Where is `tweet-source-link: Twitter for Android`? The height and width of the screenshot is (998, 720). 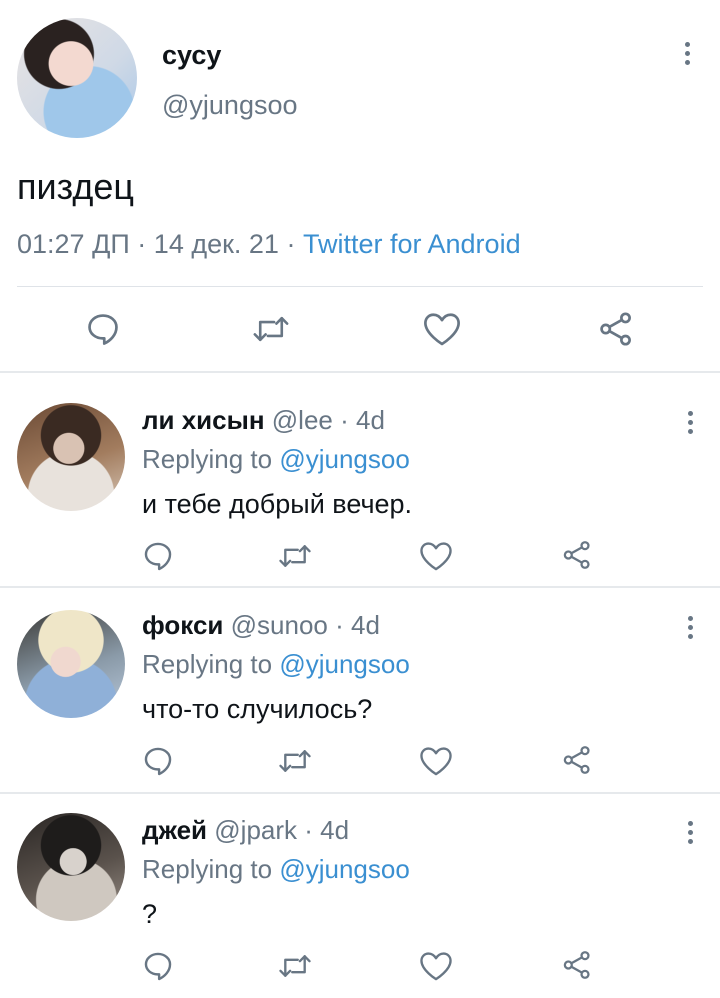 tweet-source-link: Twitter for Android is located at coordinates (412, 244).